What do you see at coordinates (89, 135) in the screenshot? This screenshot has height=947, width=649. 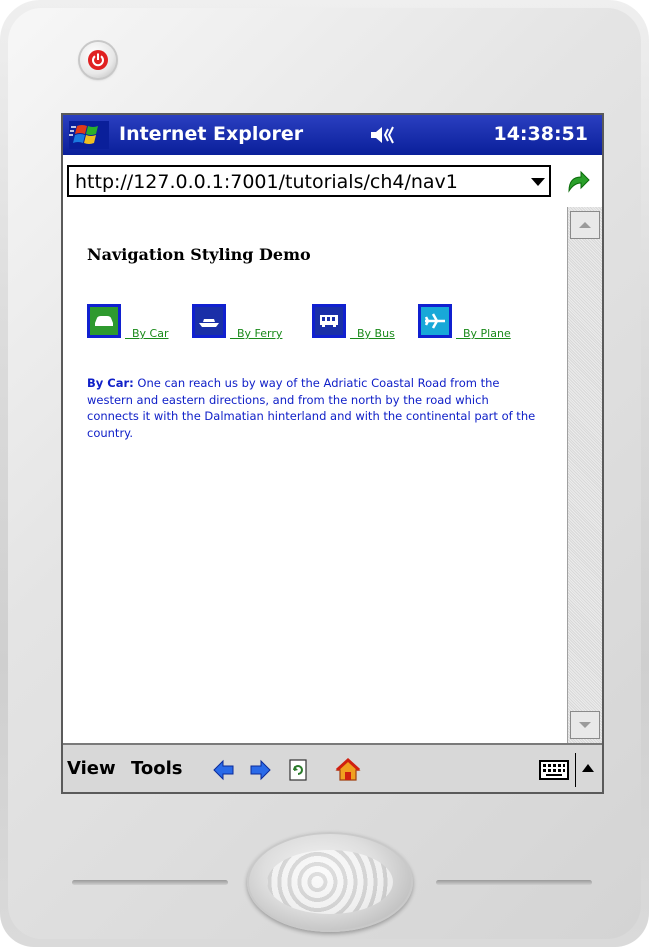 I see `start-menu-windows-flag-icon` at bounding box center [89, 135].